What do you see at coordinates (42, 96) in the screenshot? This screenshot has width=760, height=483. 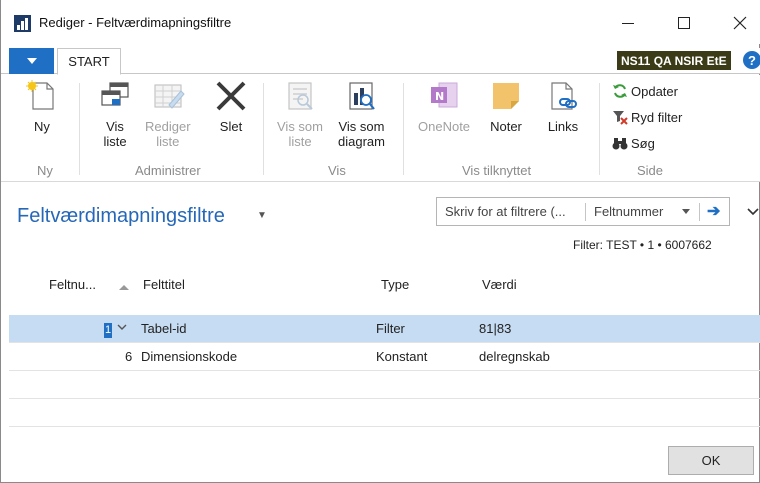 I see `new-doc-icon` at bounding box center [42, 96].